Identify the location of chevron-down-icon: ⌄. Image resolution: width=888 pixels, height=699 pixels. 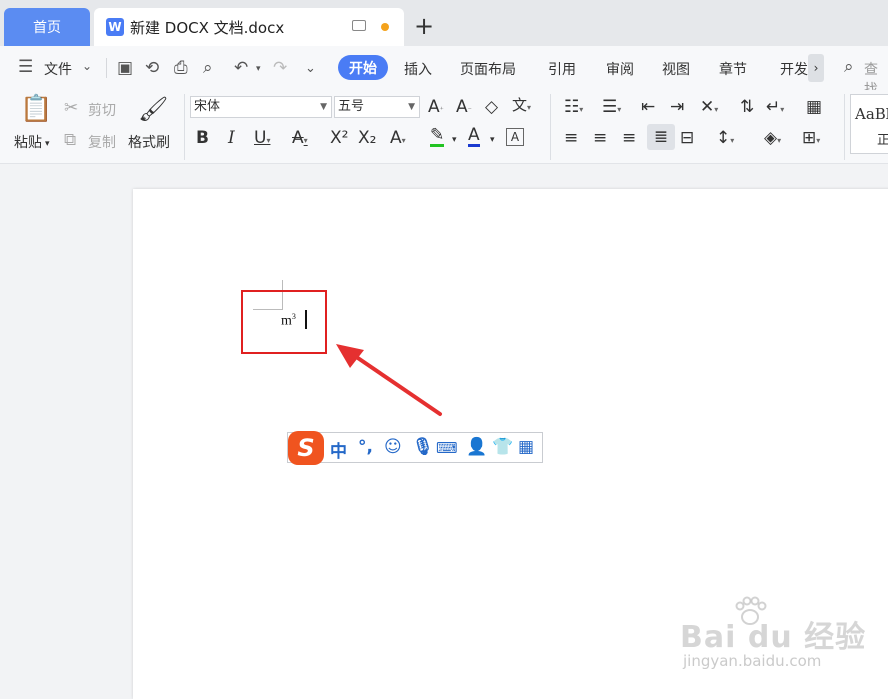
(87, 66).